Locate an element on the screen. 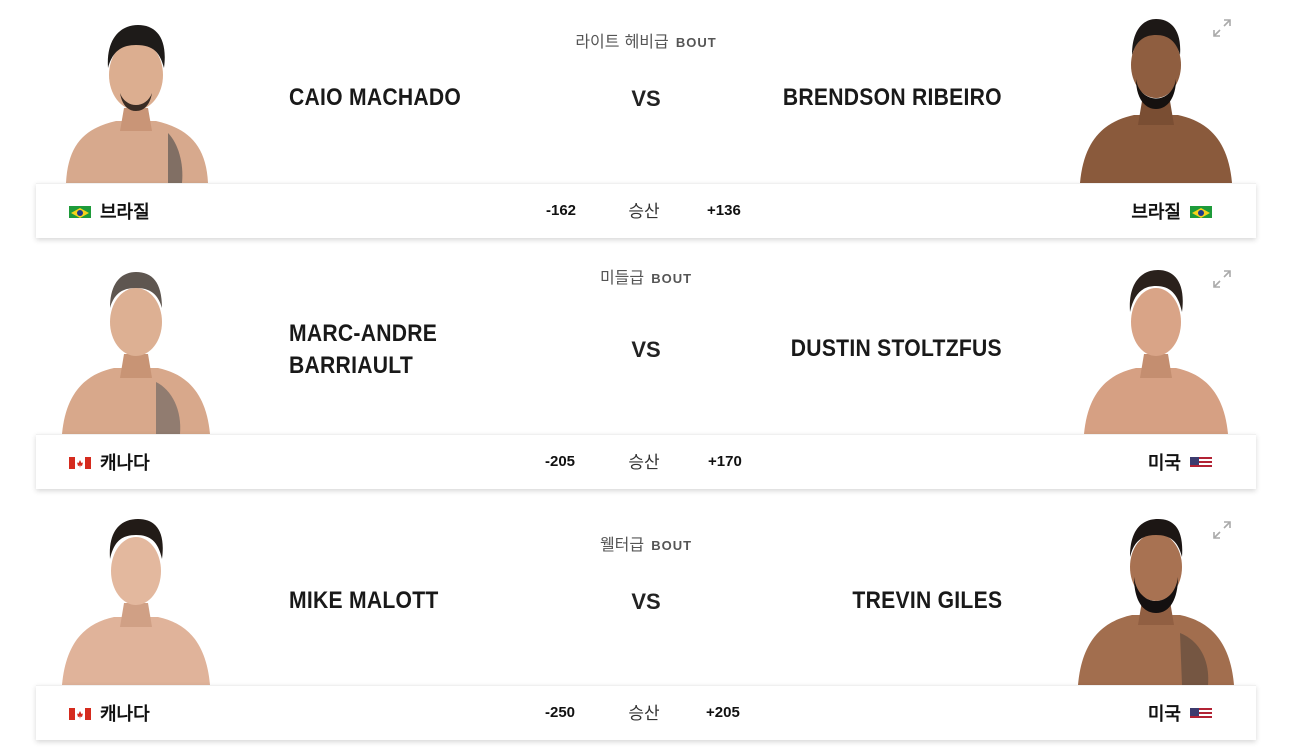 The width and height of the screenshot is (1298, 750). bout-info-bar: 캐나다 -250 승산 +205 미국 is located at coordinates (646, 712).